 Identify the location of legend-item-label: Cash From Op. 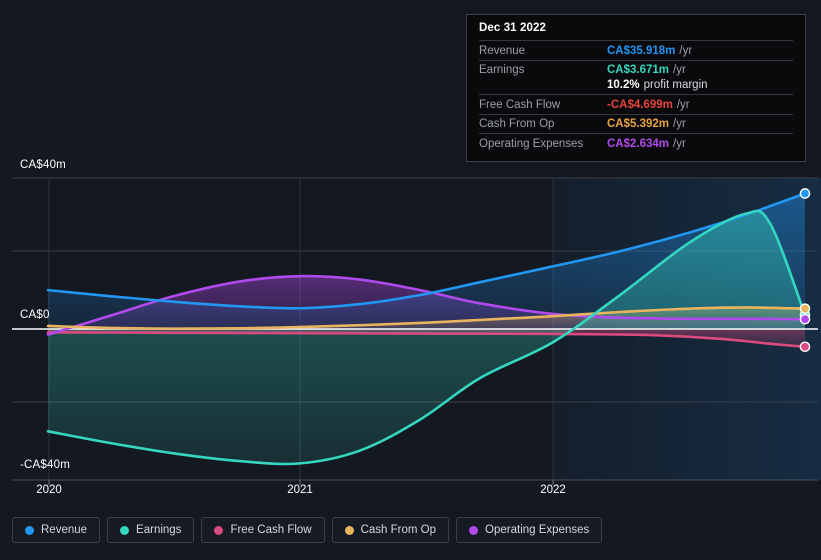
(398, 530).